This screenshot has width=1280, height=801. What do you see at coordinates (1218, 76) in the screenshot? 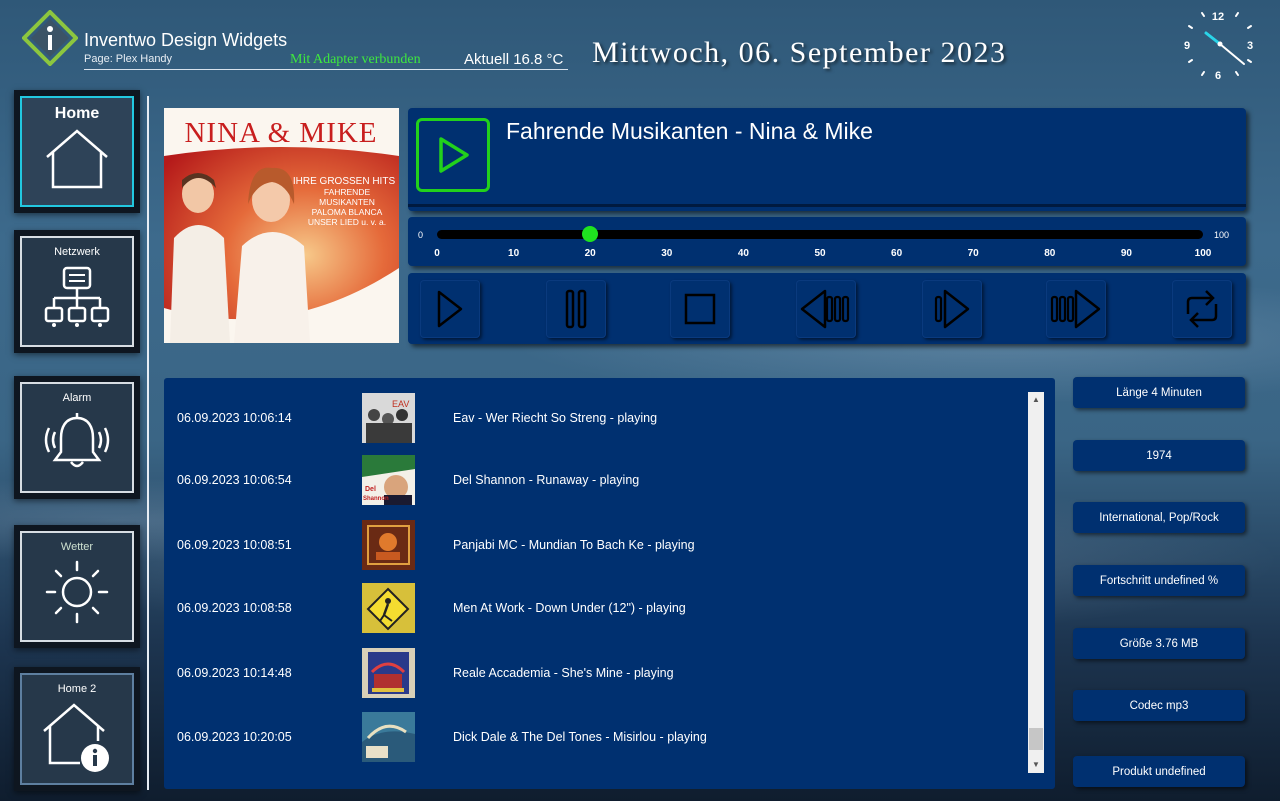
I see `clock-numeral-6: 6` at bounding box center [1218, 76].